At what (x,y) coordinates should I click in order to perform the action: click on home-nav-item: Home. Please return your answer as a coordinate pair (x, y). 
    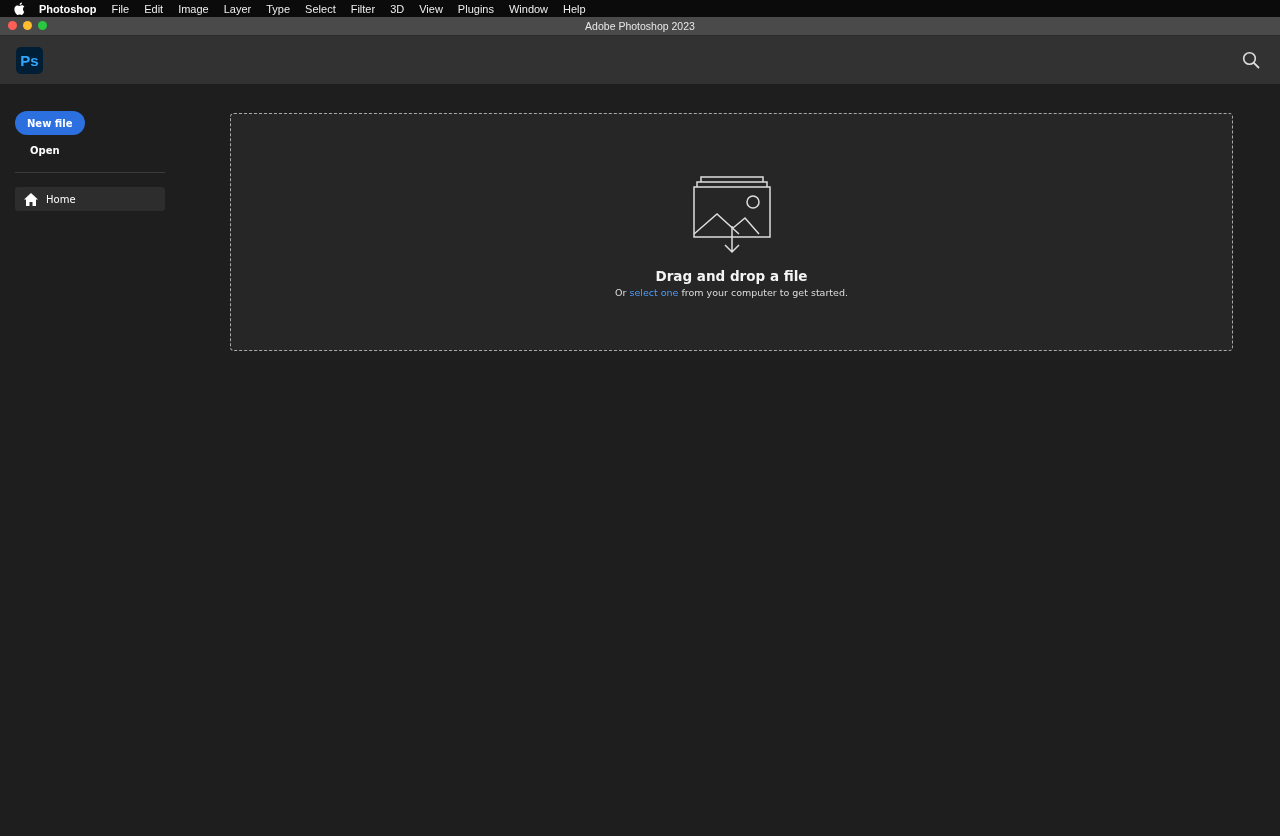
    Looking at the image, I should click on (90, 199).